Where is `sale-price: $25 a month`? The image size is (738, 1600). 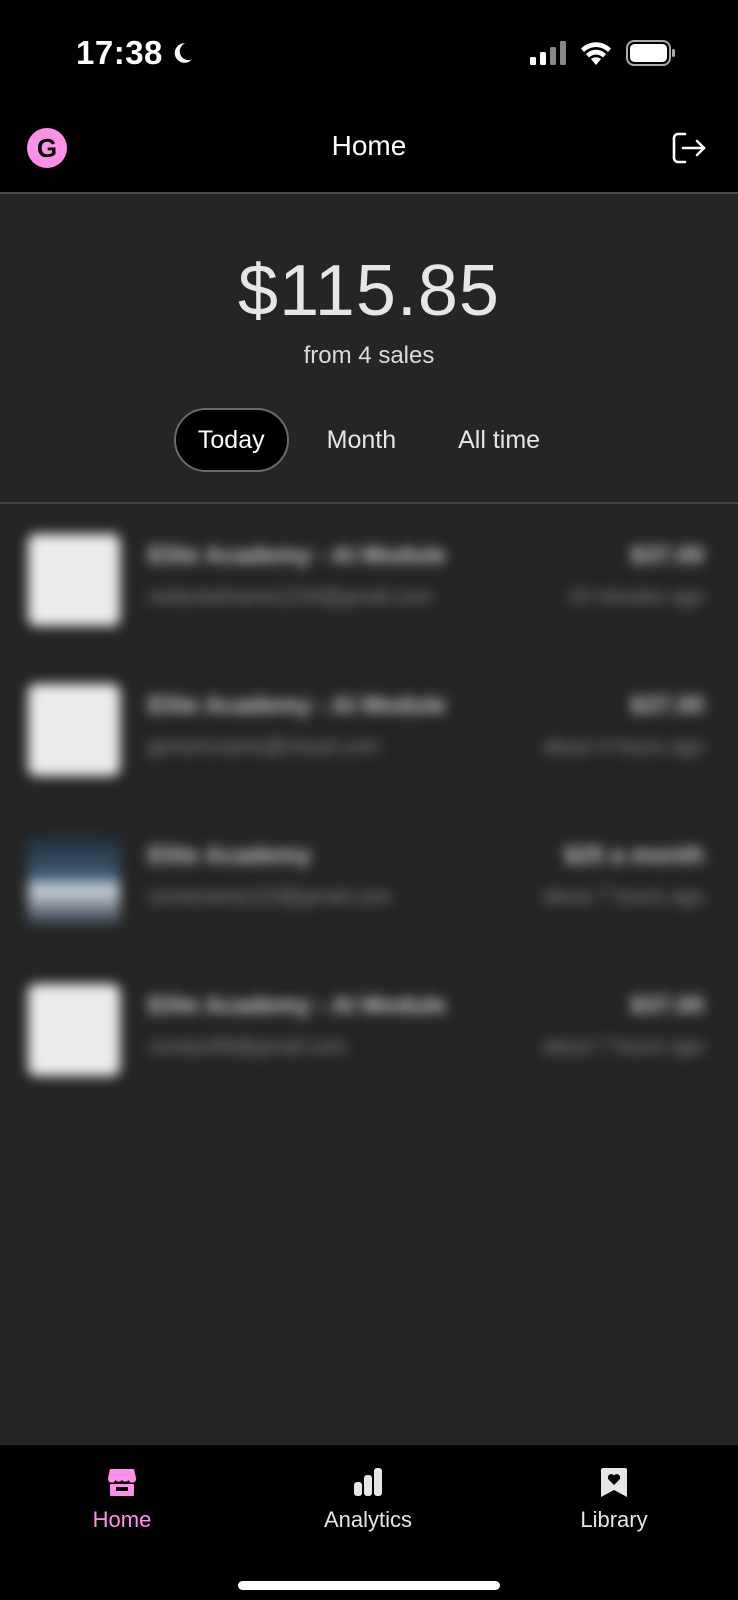
sale-price: $25 a month is located at coordinates (633, 855).